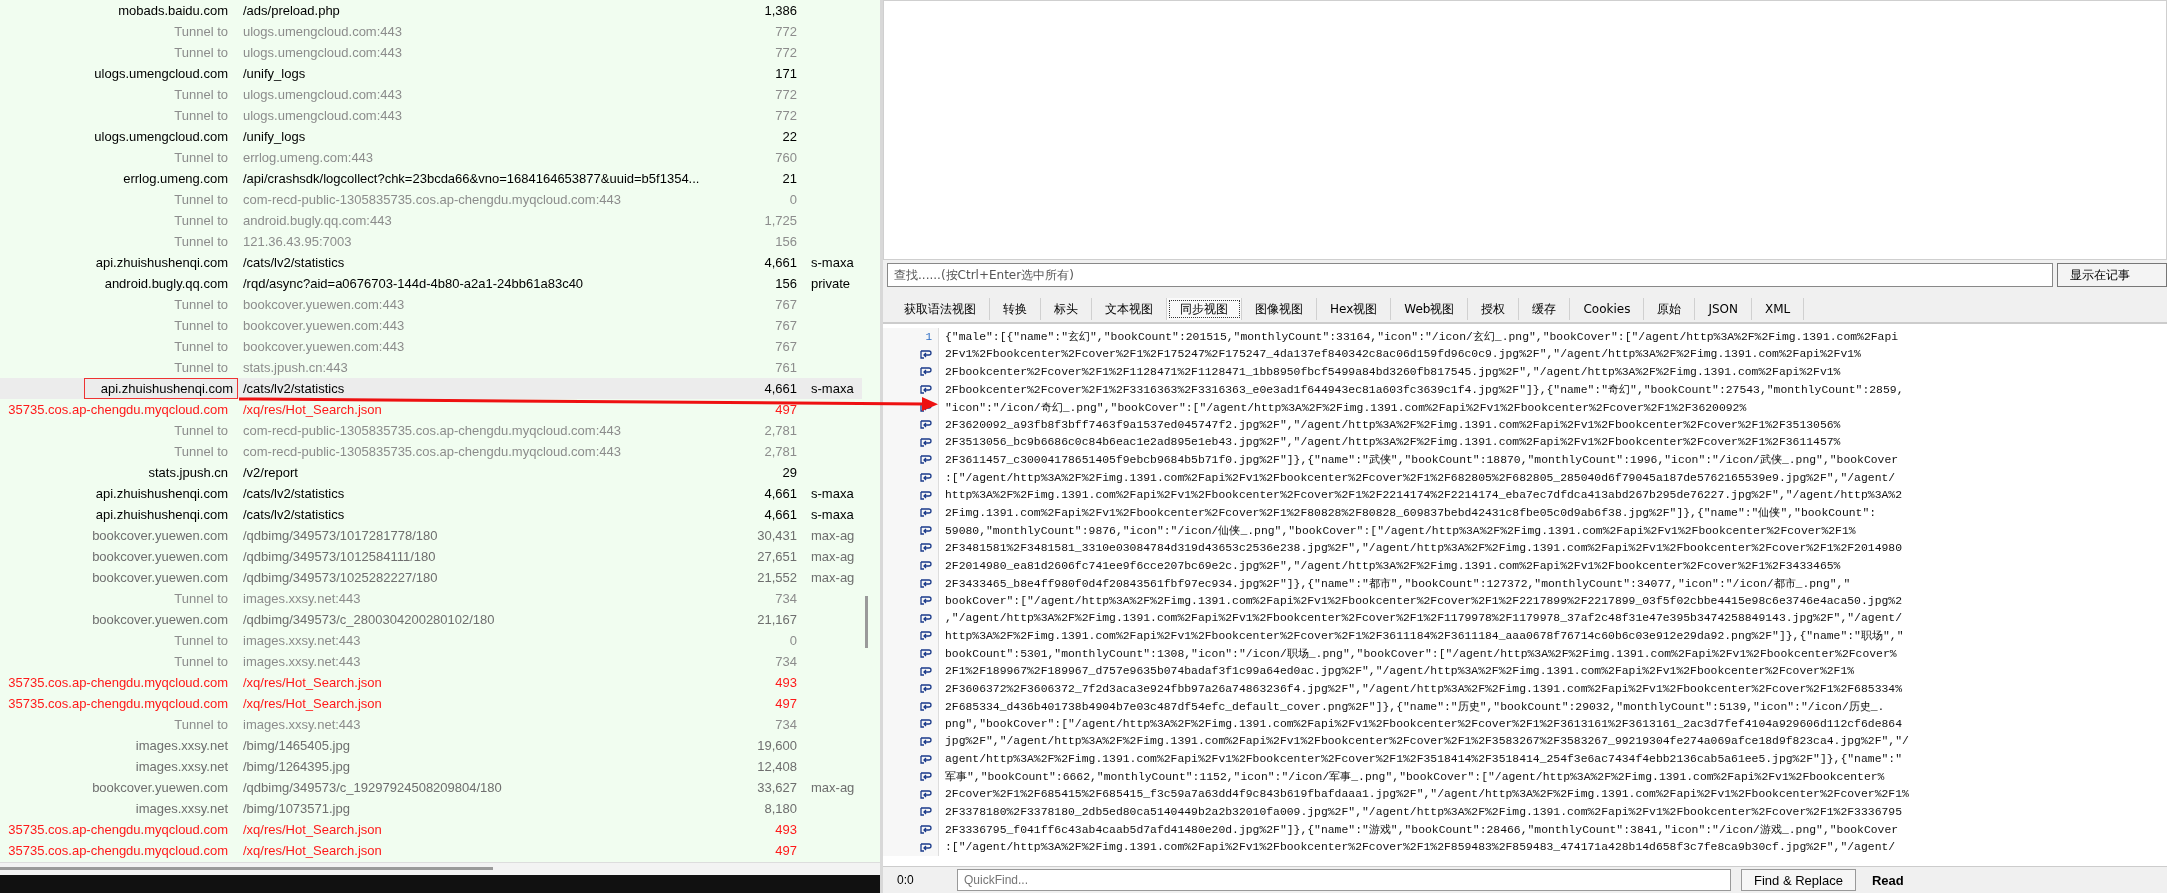 The image size is (2167, 893). What do you see at coordinates (431, 619) in the screenshot?
I see `session-row: bookcover.yuewen.com /qdbimg/349573/c_2800304200280102/180 21,167` at bounding box center [431, 619].